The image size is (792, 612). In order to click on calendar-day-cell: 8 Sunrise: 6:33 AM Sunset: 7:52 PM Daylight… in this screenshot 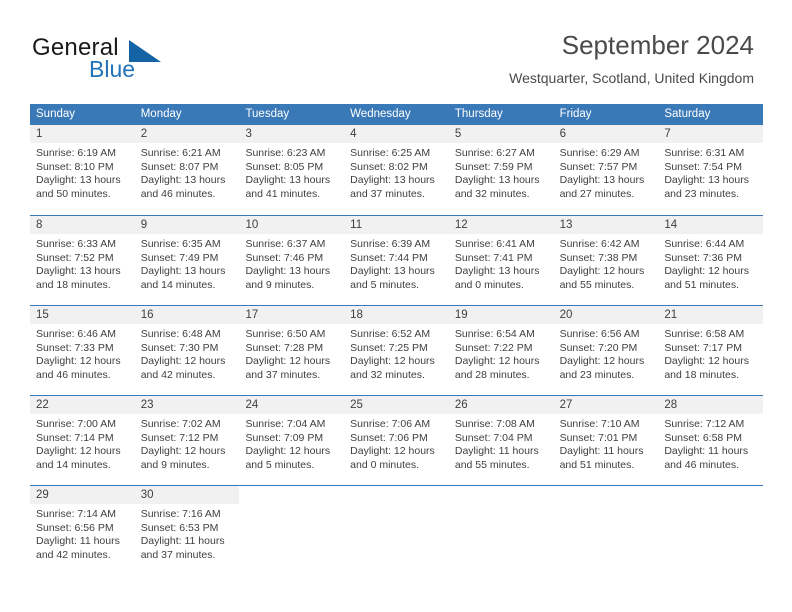, I will do `click(82, 260)`.